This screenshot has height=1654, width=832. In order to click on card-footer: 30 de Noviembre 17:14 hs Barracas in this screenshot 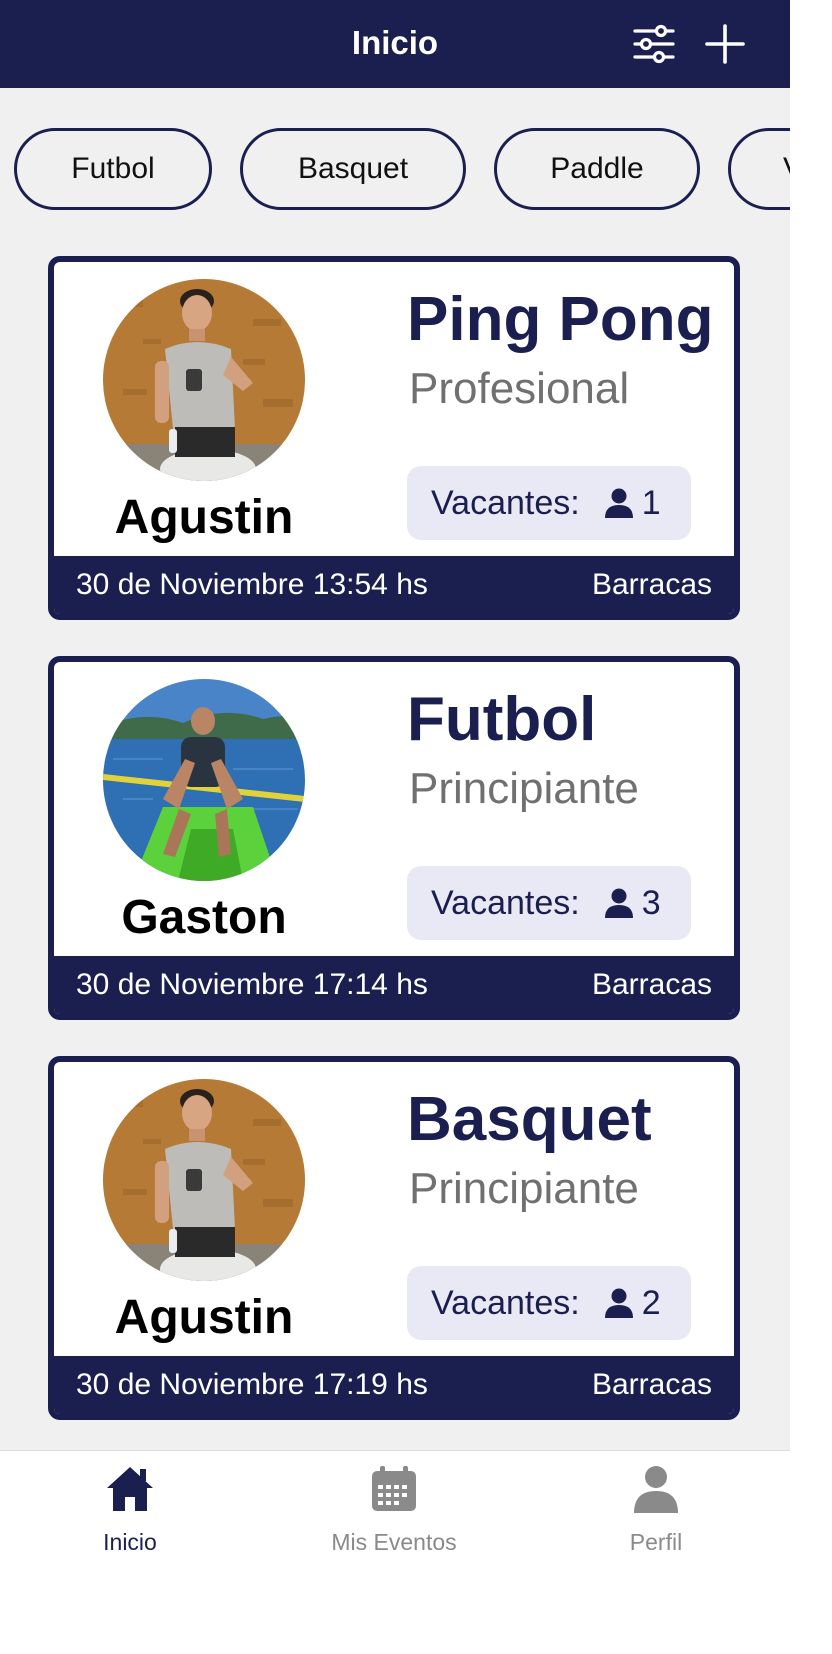, I will do `click(394, 985)`.